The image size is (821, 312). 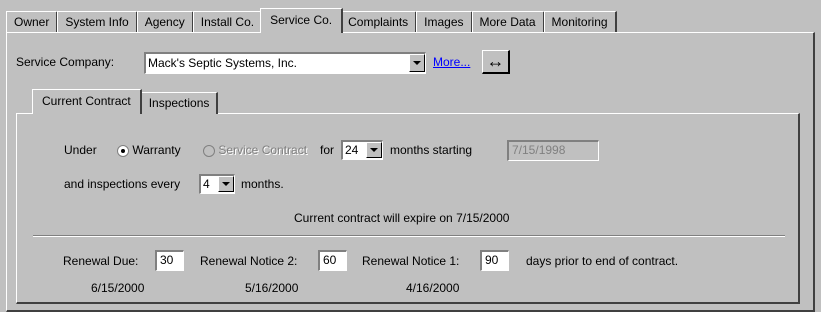 I want to click on months-starting-label: months starting, so click(x=431, y=150).